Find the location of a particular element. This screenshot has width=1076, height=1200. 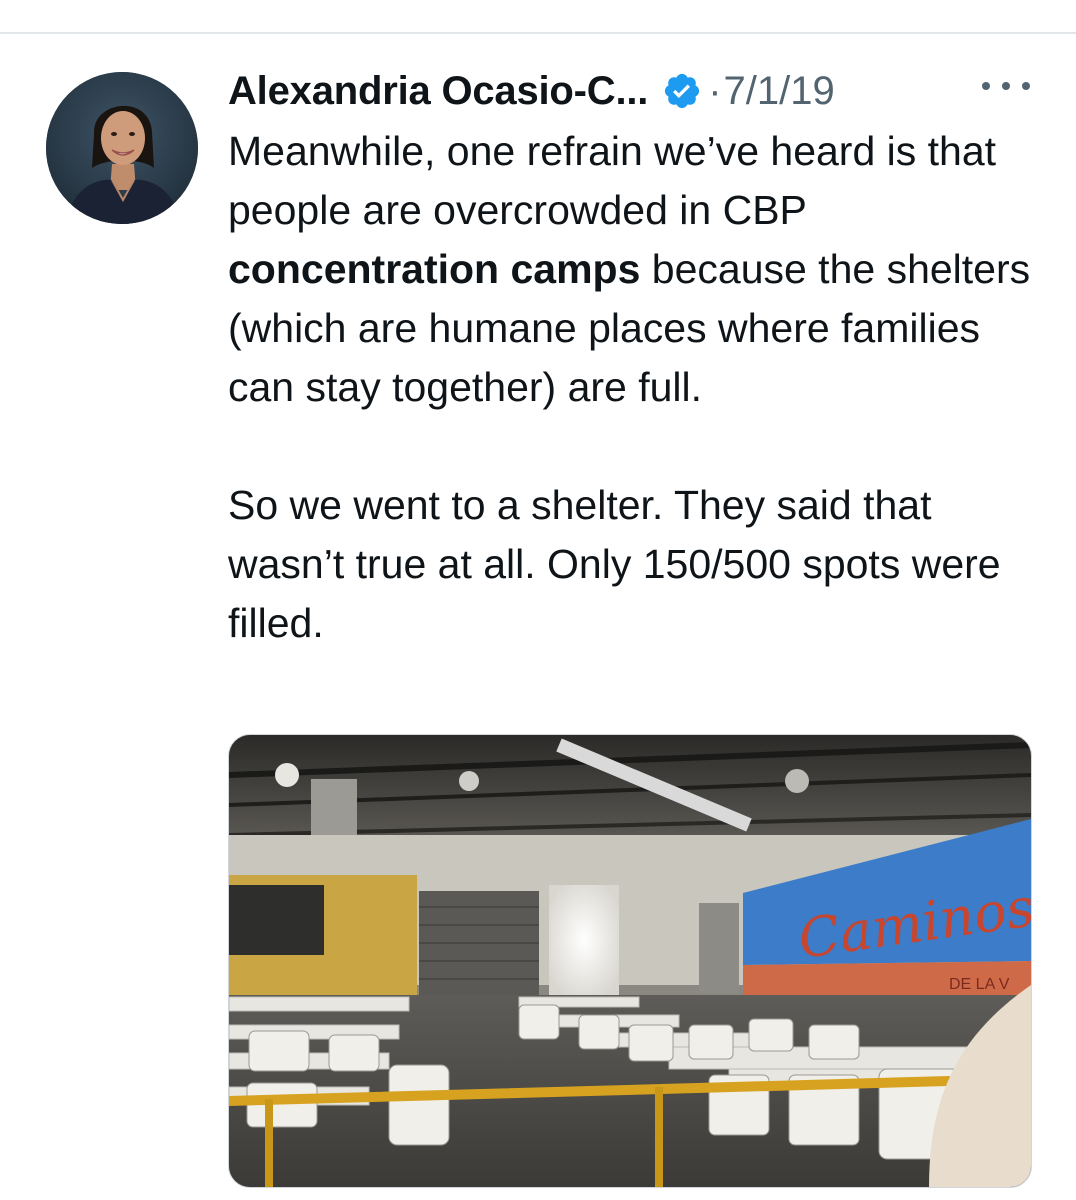

more-options-icon is located at coordinates (1006, 86).